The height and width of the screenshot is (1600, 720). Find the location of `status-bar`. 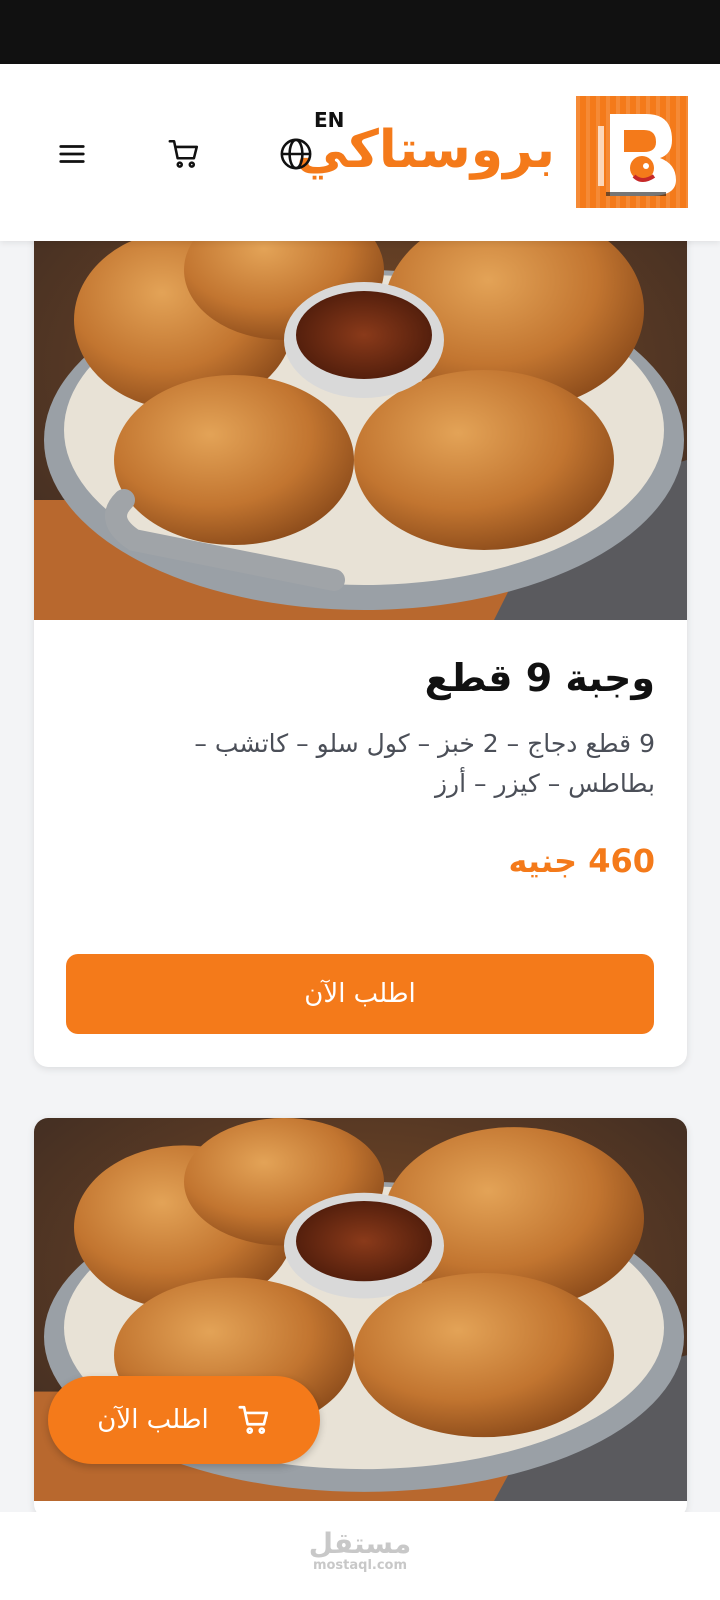

status-bar is located at coordinates (360, 32).